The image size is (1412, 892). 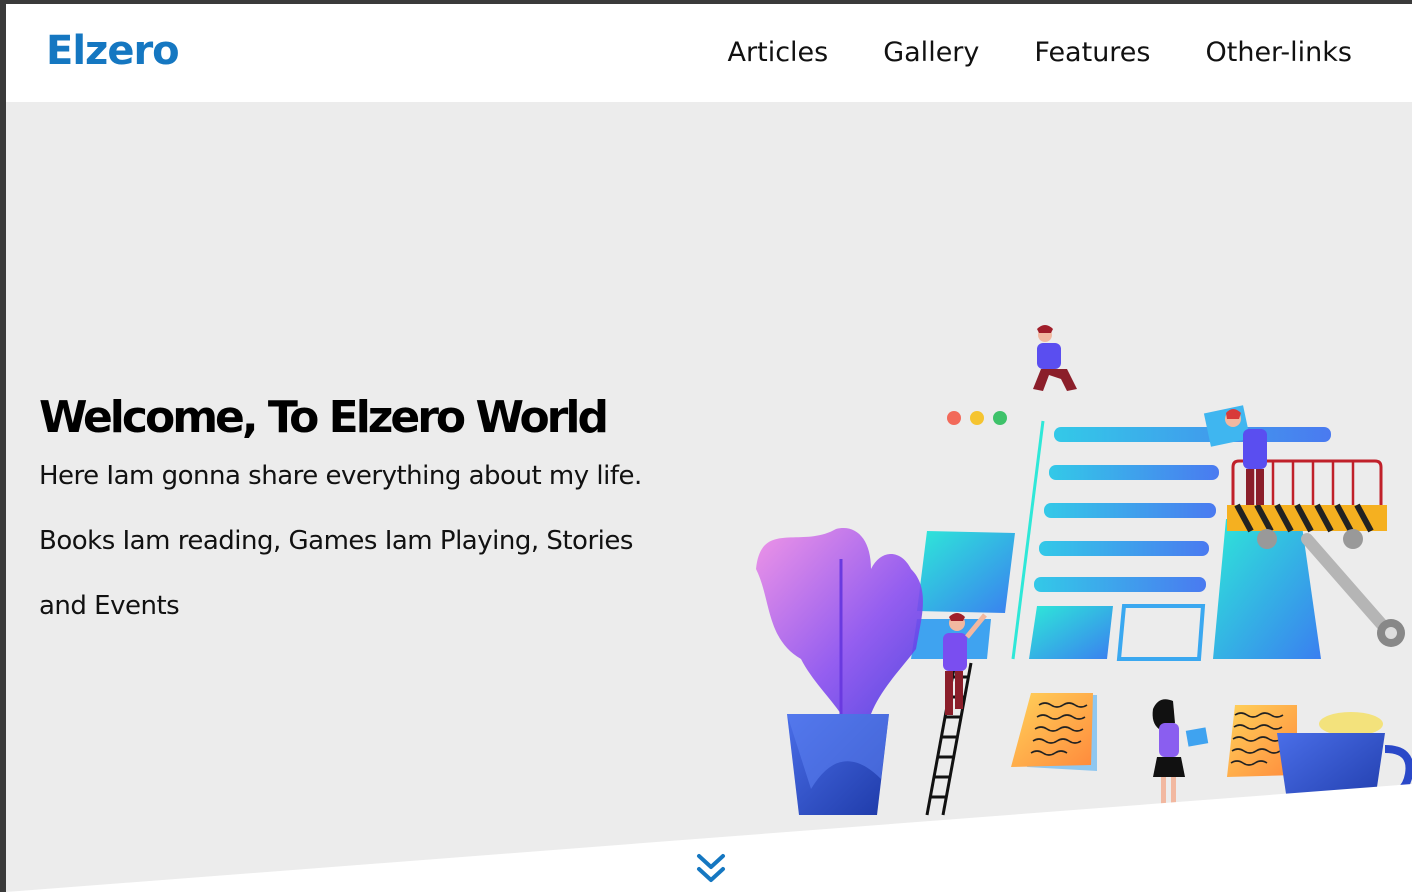 What do you see at coordinates (931, 53) in the screenshot?
I see `nav-link-gallery: Gallery` at bounding box center [931, 53].